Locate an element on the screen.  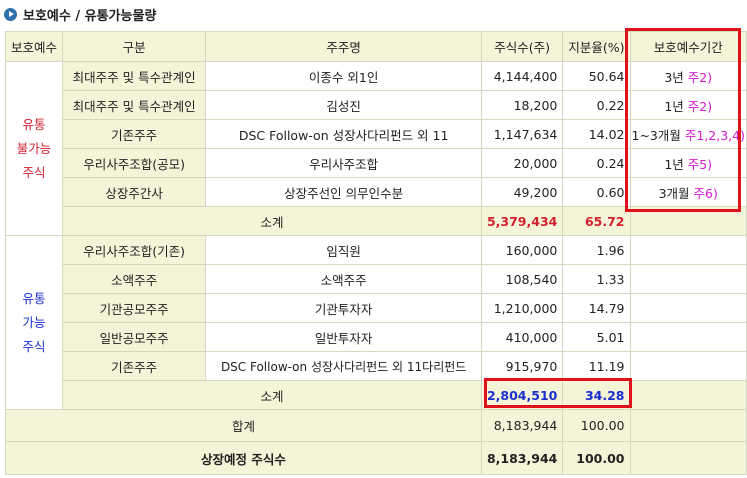
cell-shares: 1,210,000 is located at coordinates (522, 308).